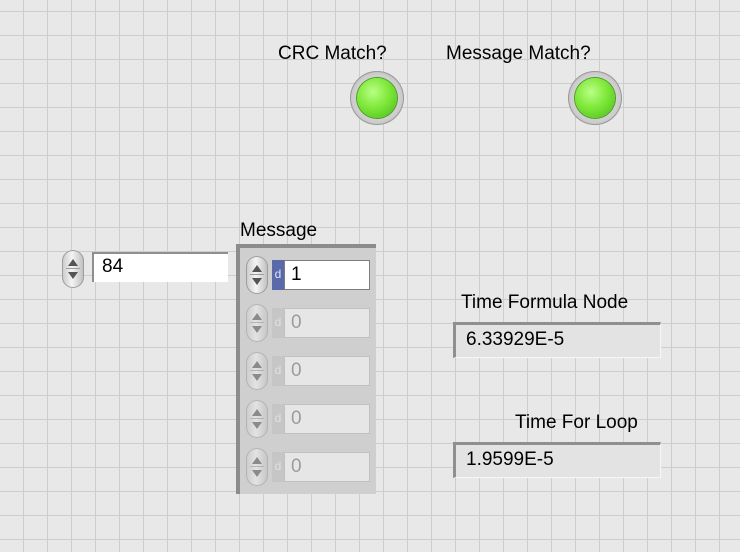 This screenshot has width=740, height=552. Describe the element at coordinates (518, 53) in the screenshot. I see `message-match-label: Message Match?` at that location.